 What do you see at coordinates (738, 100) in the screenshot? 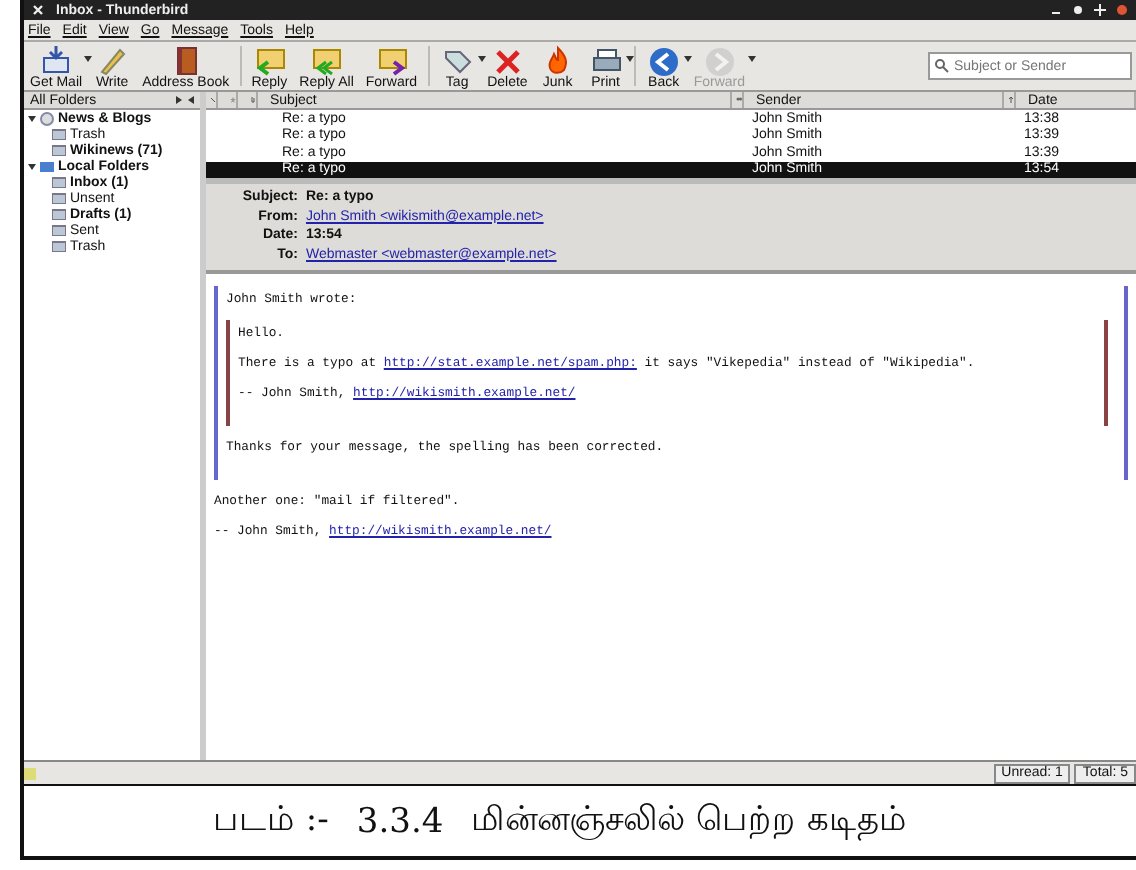
I see `people-icon` at bounding box center [738, 100].